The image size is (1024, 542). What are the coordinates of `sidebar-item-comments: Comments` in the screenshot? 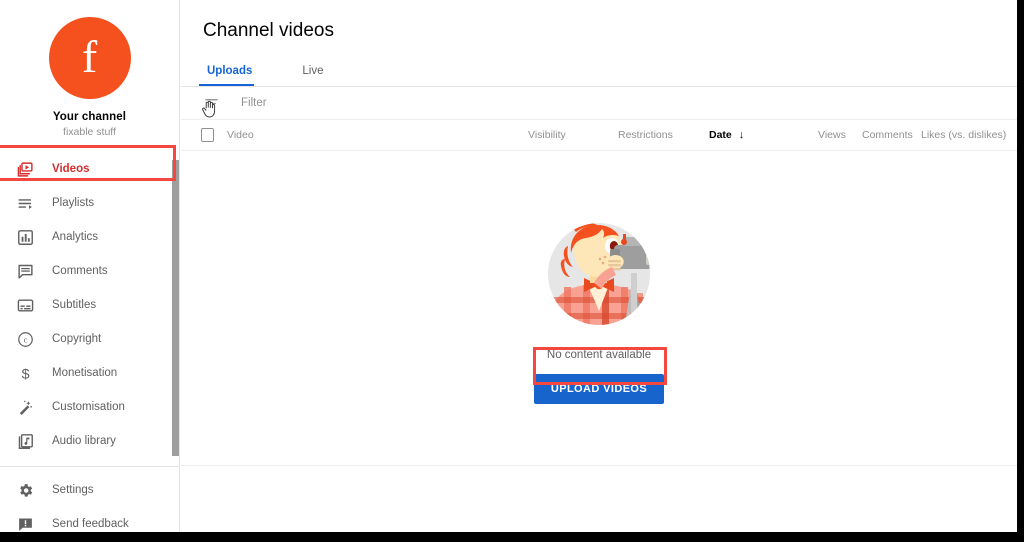 It's located at (89, 271).